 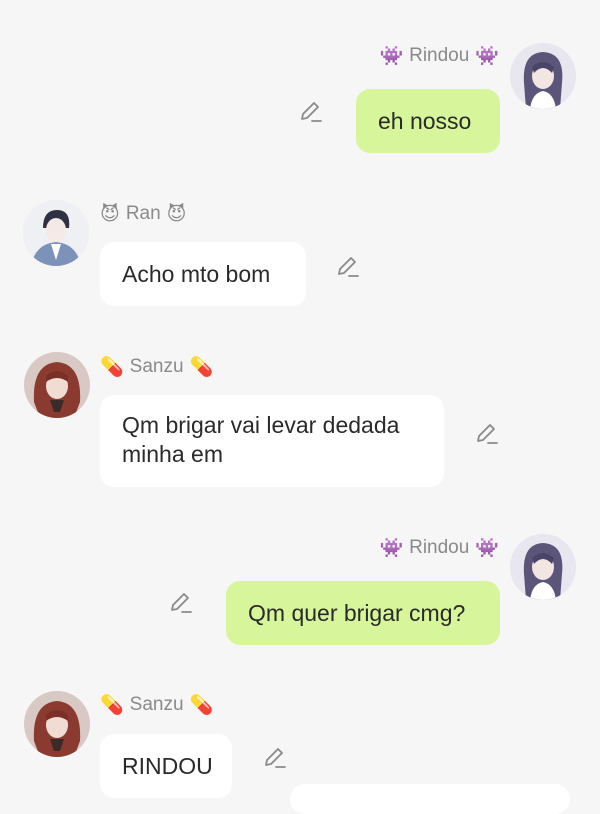 I want to click on sender-name-label: Ran, so click(x=143, y=213).